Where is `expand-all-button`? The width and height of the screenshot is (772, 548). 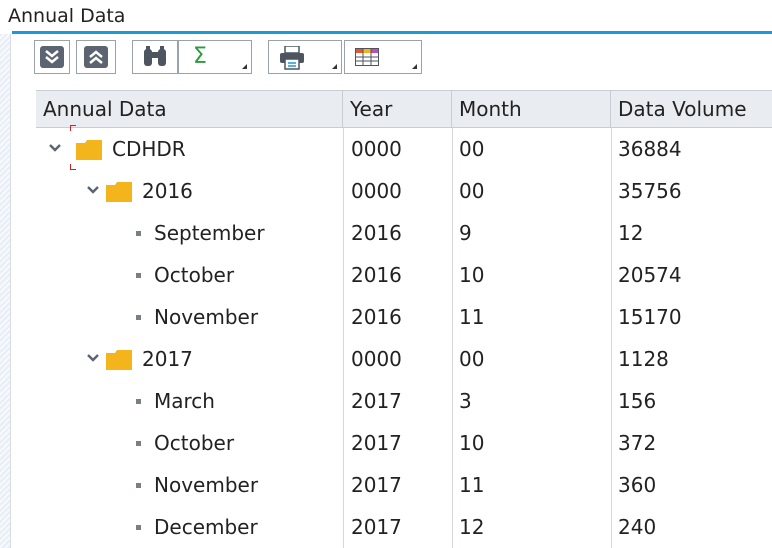
expand-all-button is located at coordinates (52, 57).